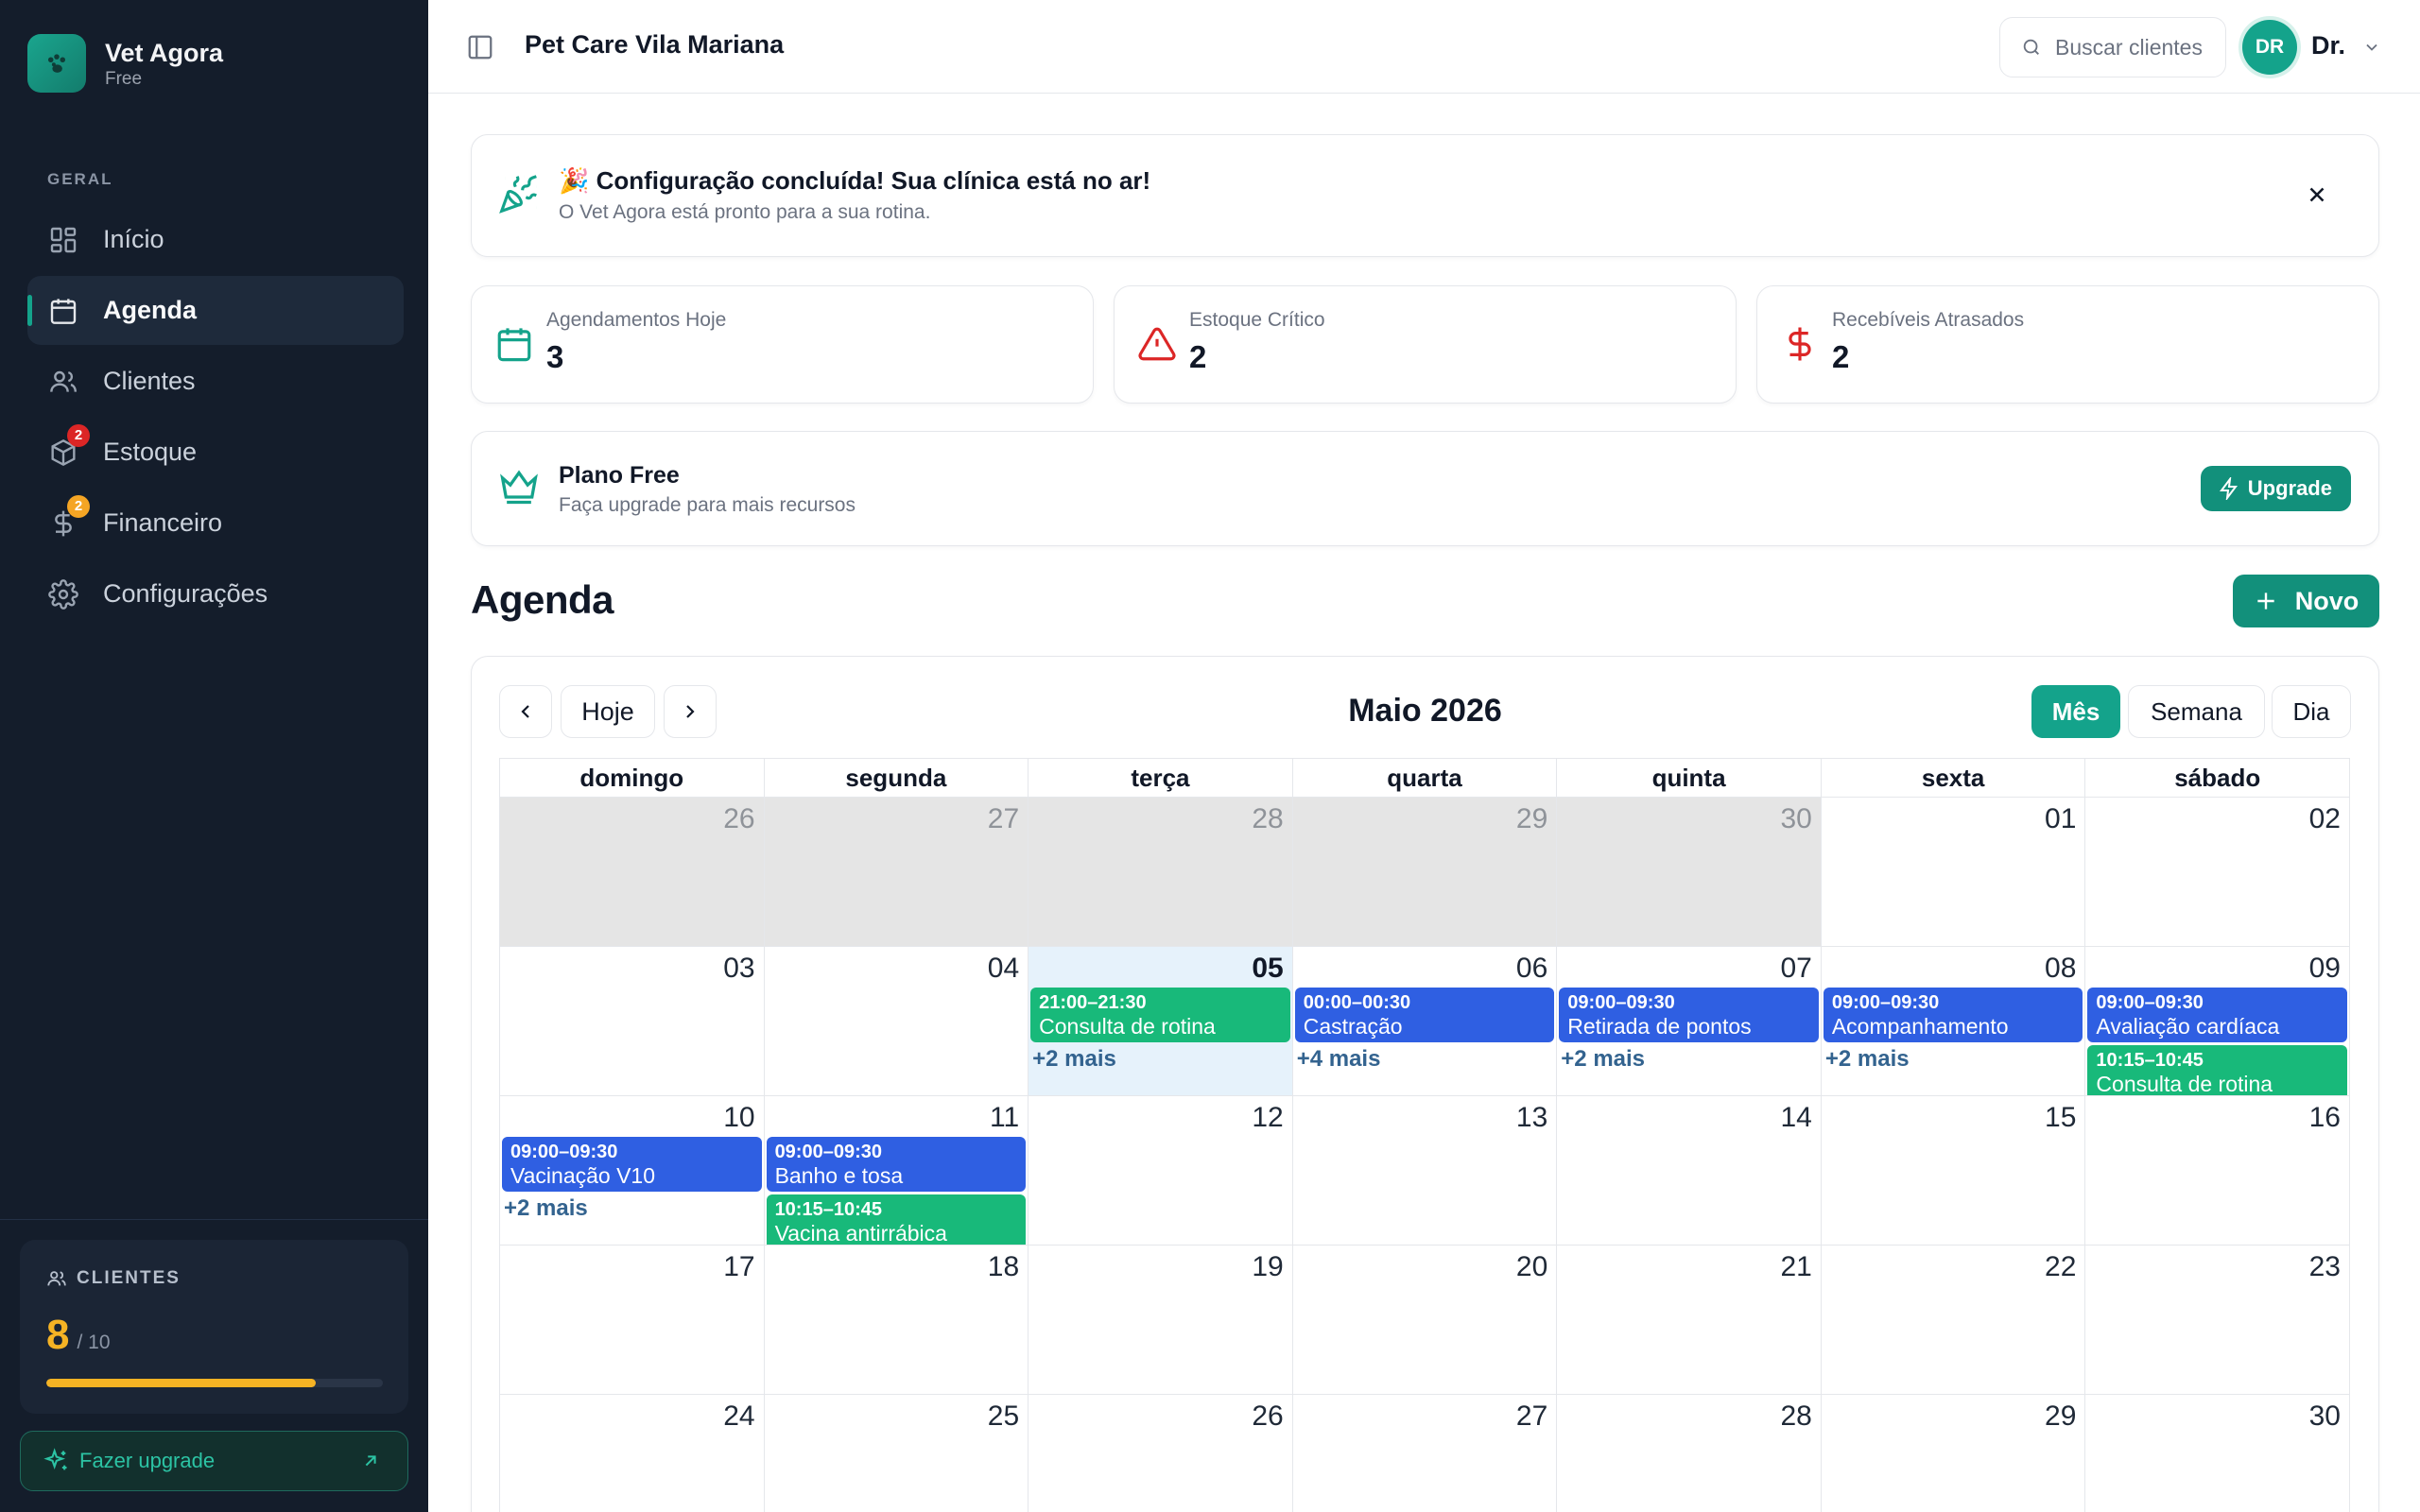 The height and width of the screenshot is (1512, 2420). What do you see at coordinates (1929, 320) in the screenshot?
I see `stat-label: Recebíveis Atrasados` at bounding box center [1929, 320].